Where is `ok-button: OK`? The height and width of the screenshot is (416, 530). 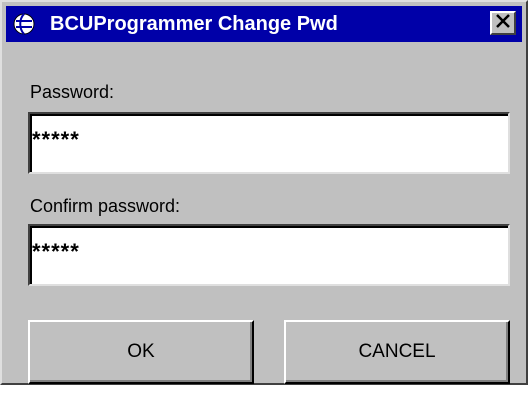 ok-button: OK is located at coordinates (141, 352).